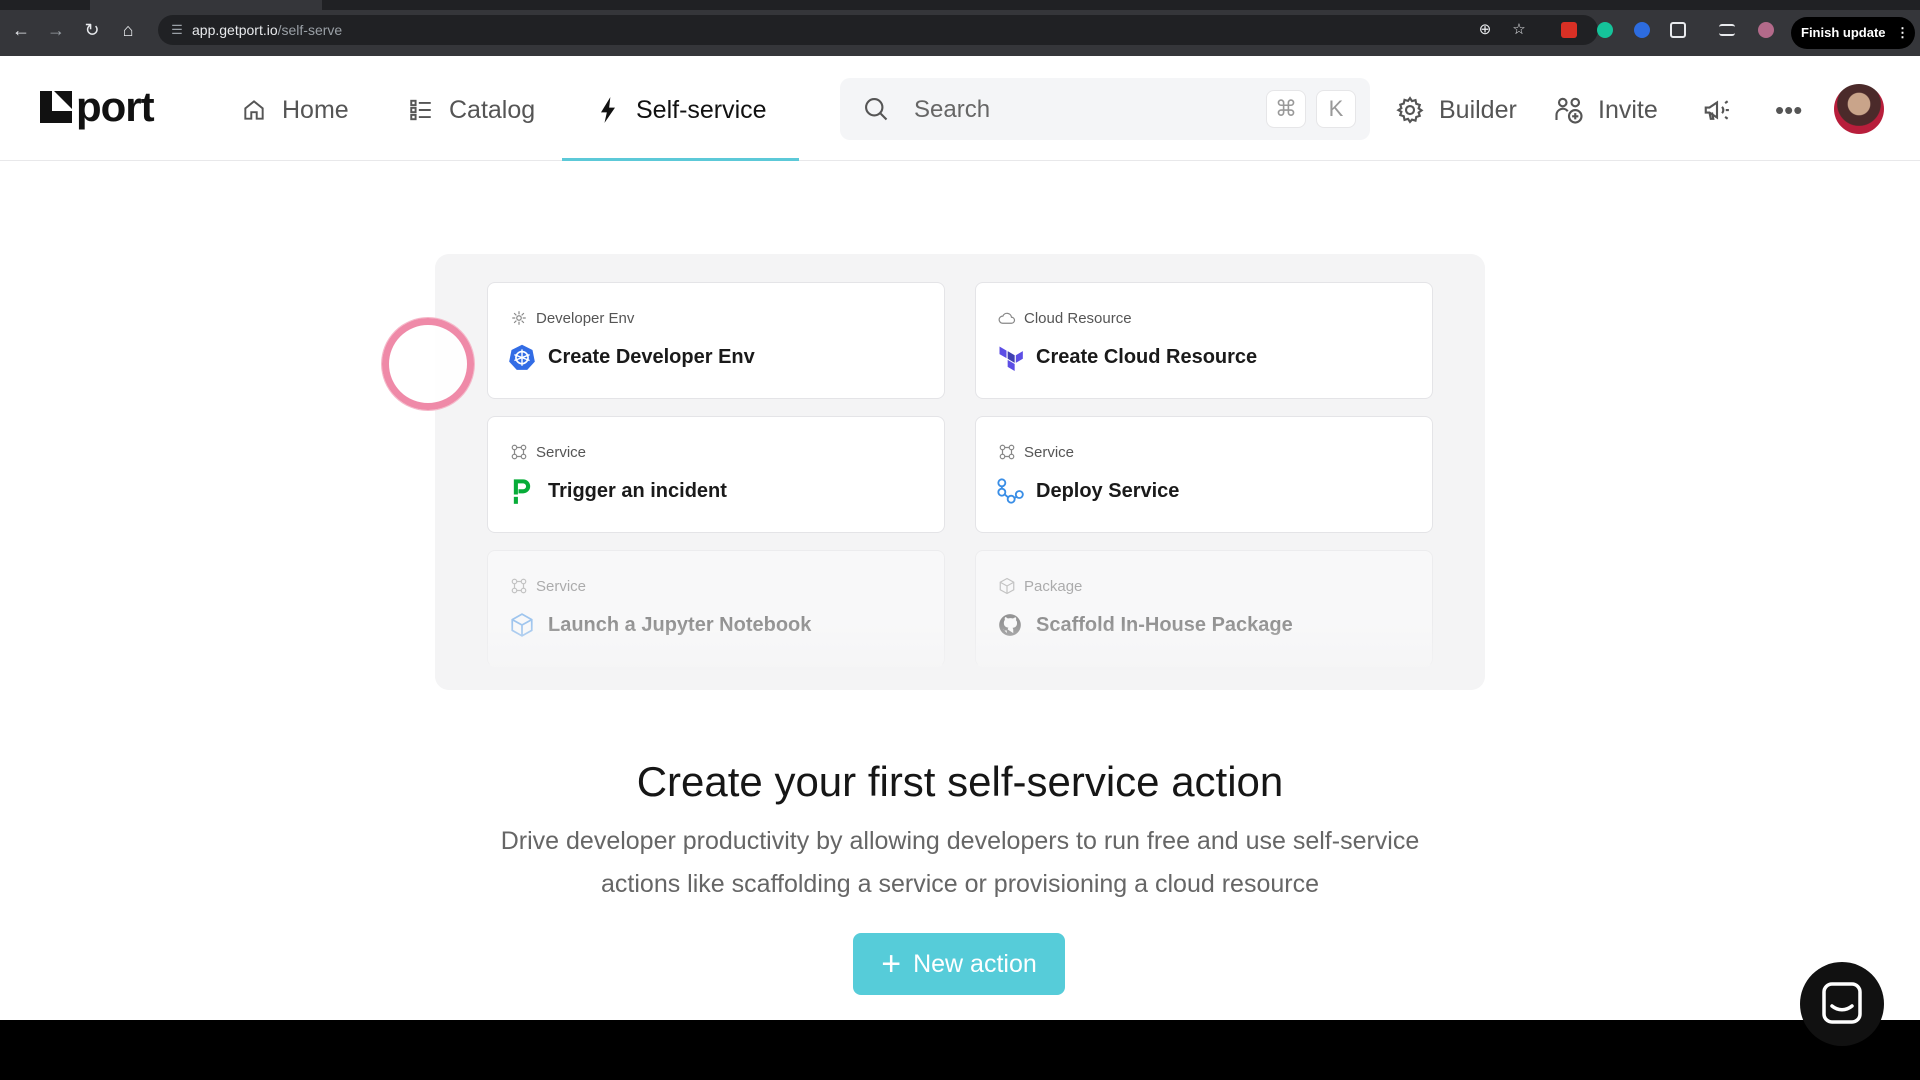 The image size is (1920, 1080). I want to click on invite-user-icon, so click(1569, 110).